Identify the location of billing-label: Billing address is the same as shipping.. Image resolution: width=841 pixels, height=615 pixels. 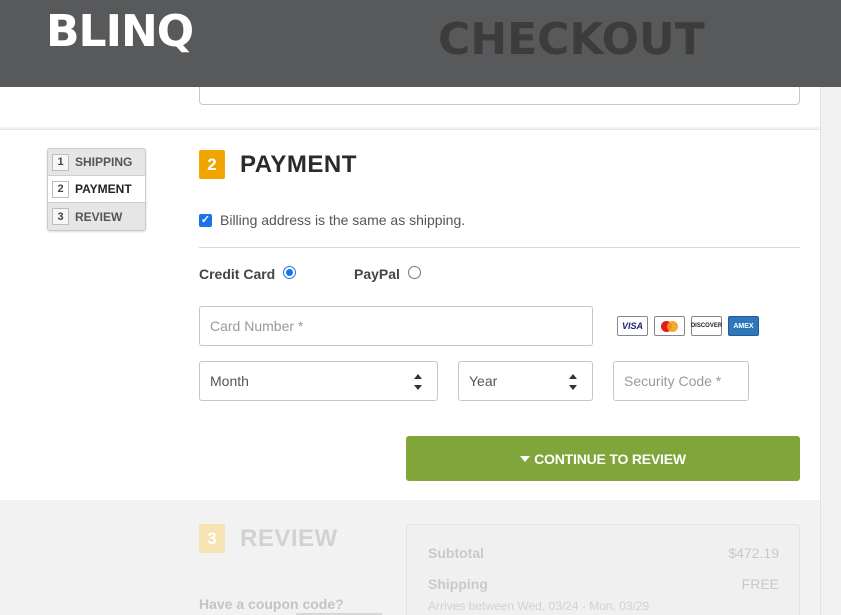
(343, 220).